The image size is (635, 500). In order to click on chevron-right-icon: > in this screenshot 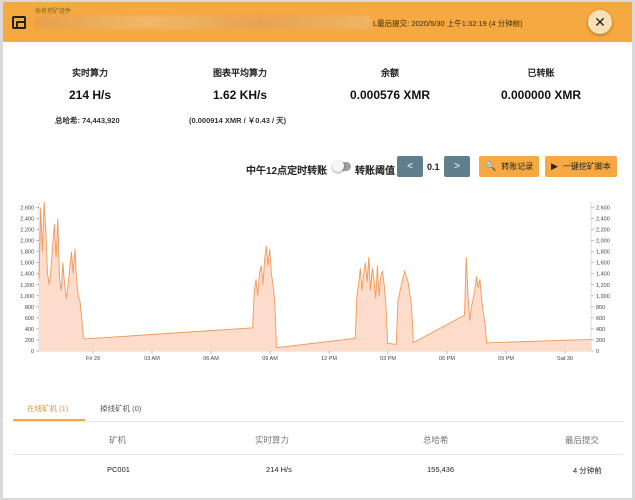, I will do `click(457, 166)`.